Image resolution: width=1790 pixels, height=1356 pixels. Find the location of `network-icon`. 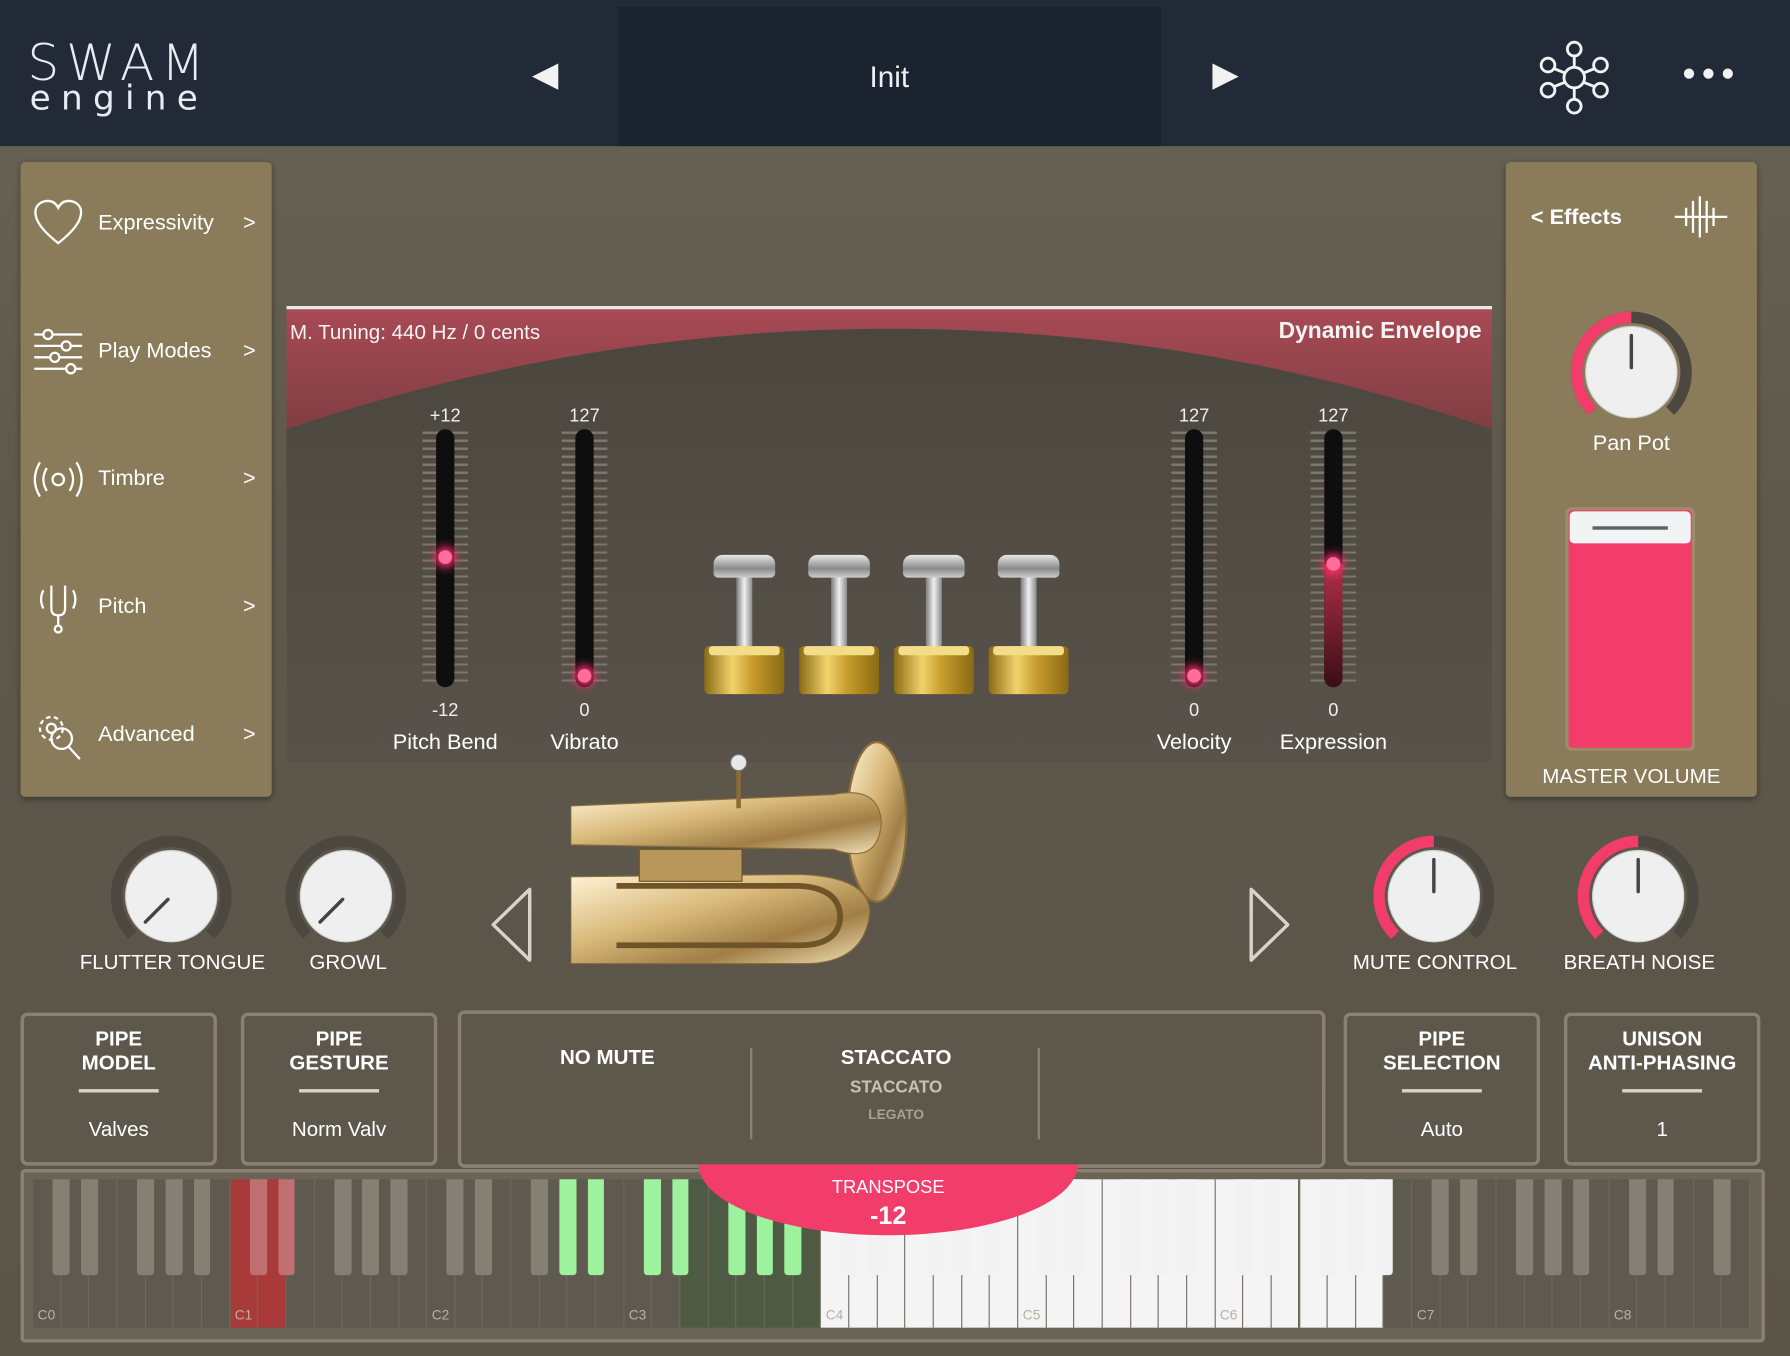

network-icon is located at coordinates (1574, 77).